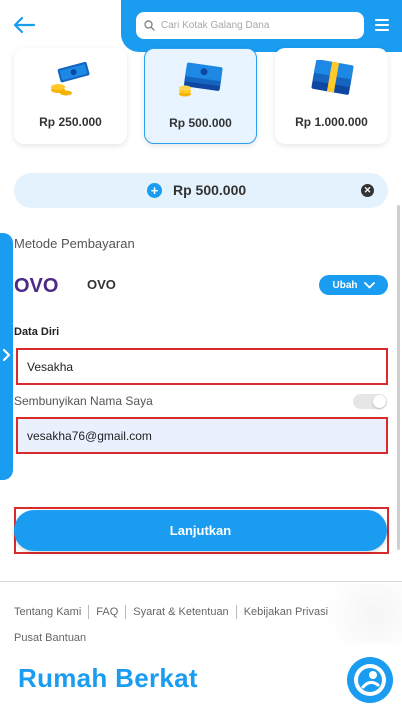 The image size is (402, 713). I want to click on header-bar, so click(261, 26).